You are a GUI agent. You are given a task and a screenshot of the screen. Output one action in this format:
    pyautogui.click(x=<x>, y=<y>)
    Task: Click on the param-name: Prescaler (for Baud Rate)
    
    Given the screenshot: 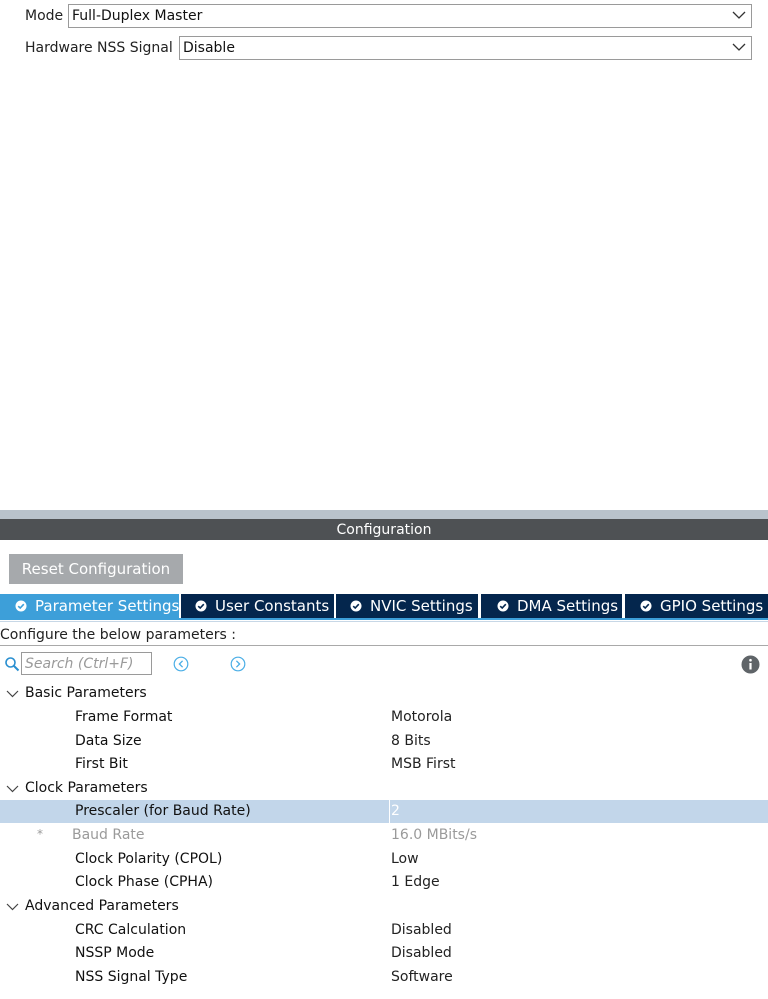 What is the action you would take?
    pyautogui.click(x=163, y=811)
    